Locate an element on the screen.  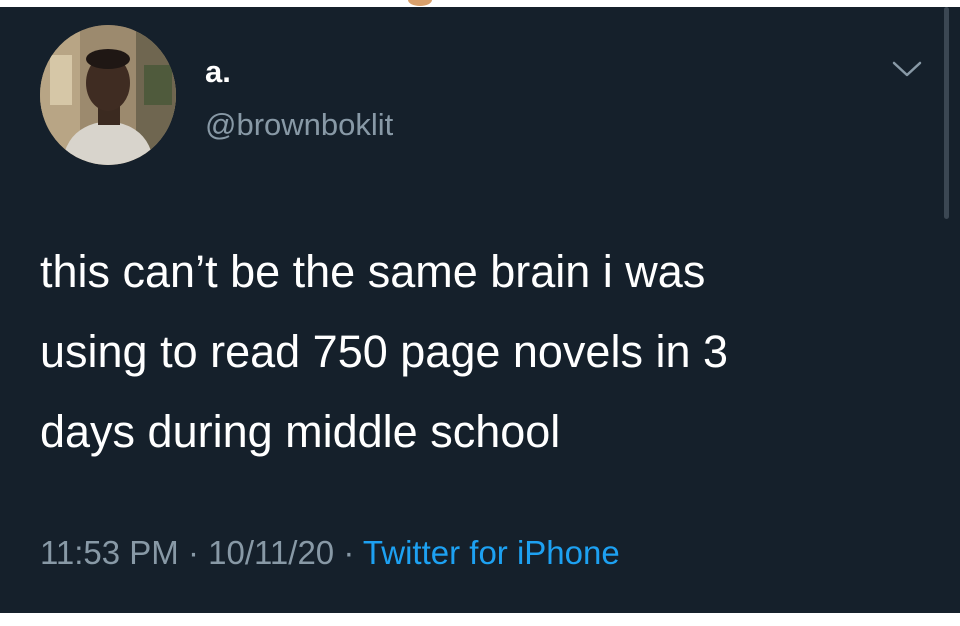
avatar-photo is located at coordinates (108, 95).